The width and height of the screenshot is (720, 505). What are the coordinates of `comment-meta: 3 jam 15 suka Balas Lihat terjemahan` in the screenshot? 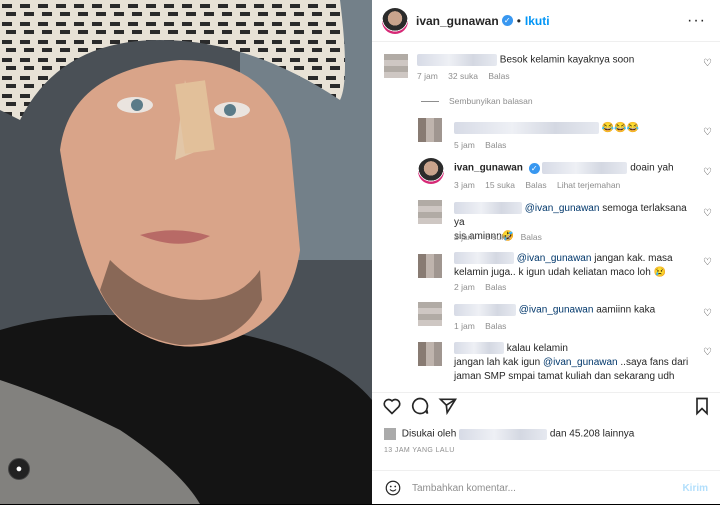 It's located at (541, 185).